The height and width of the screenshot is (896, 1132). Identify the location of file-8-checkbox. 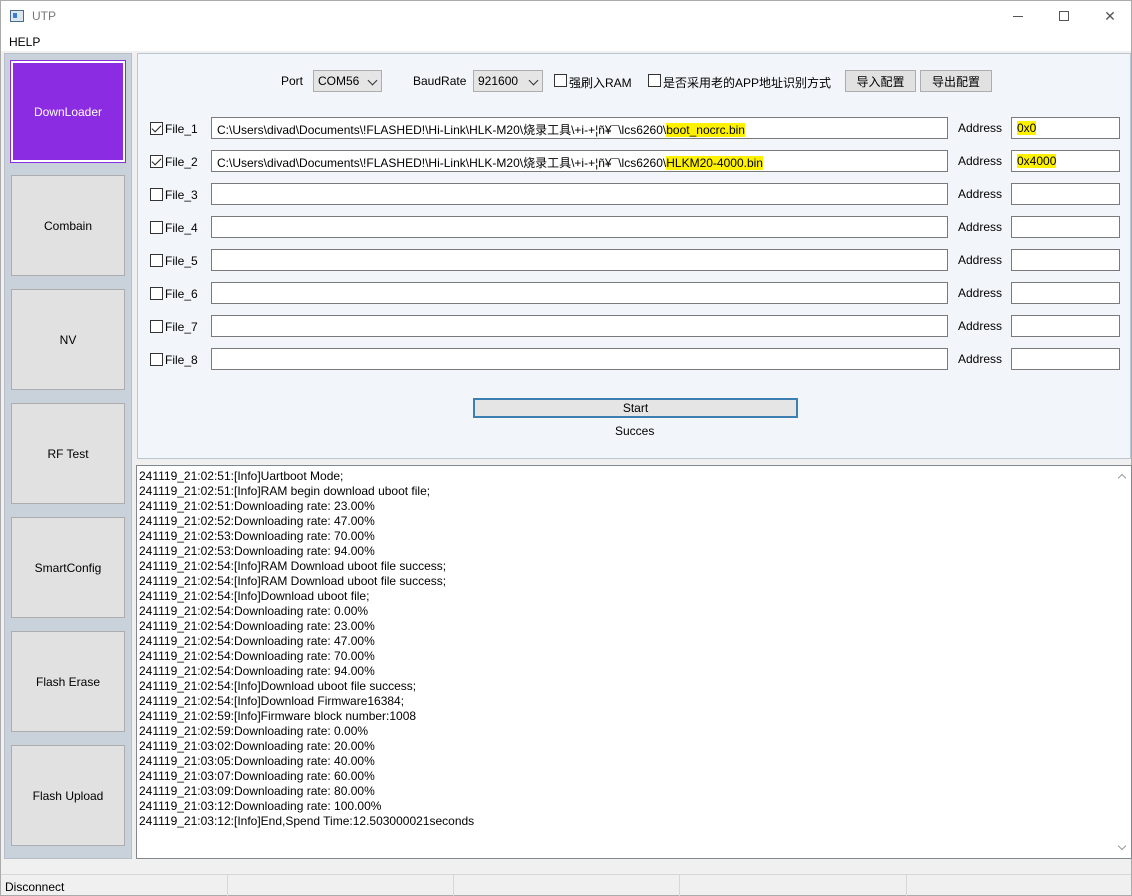
(156, 359).